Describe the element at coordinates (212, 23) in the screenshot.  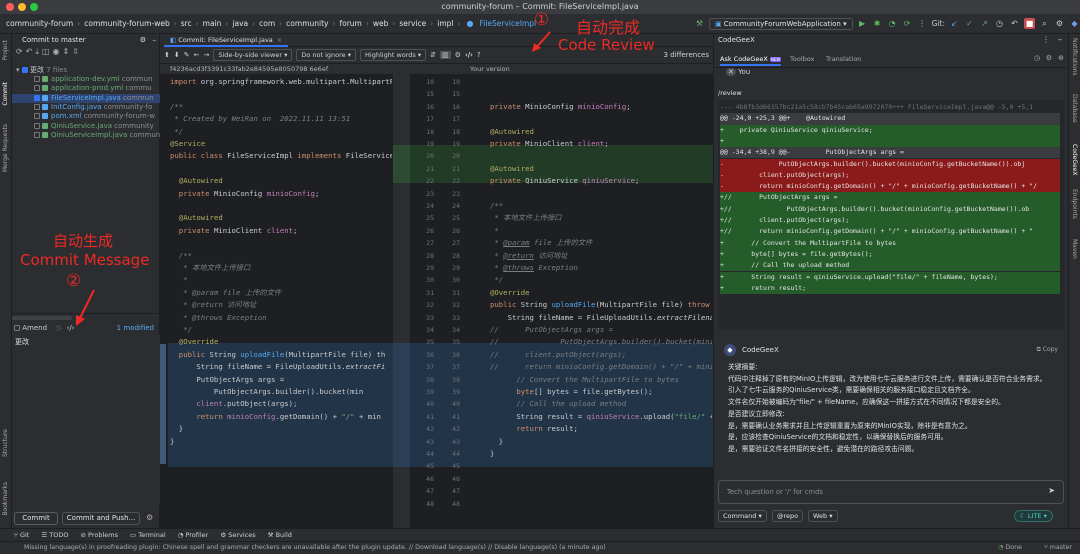
I see `breadcrumb-main: main` at that location.